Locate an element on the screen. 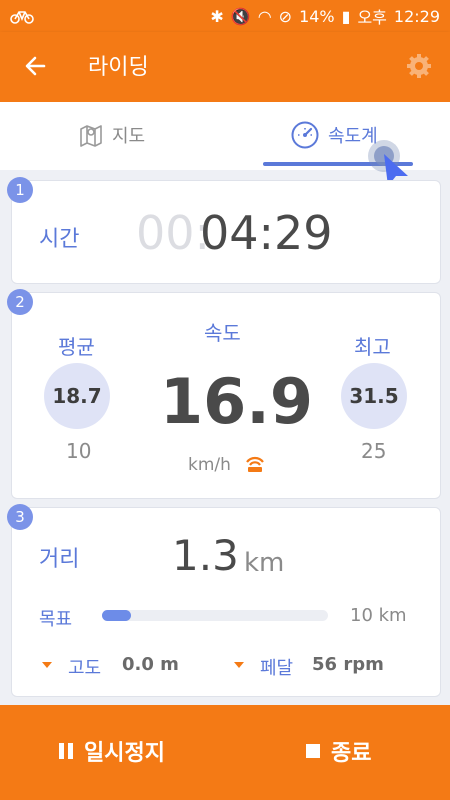 This screenshot has width=450, height=800. tab-speedometer: 속도계 is located at coordinates (334, 135).